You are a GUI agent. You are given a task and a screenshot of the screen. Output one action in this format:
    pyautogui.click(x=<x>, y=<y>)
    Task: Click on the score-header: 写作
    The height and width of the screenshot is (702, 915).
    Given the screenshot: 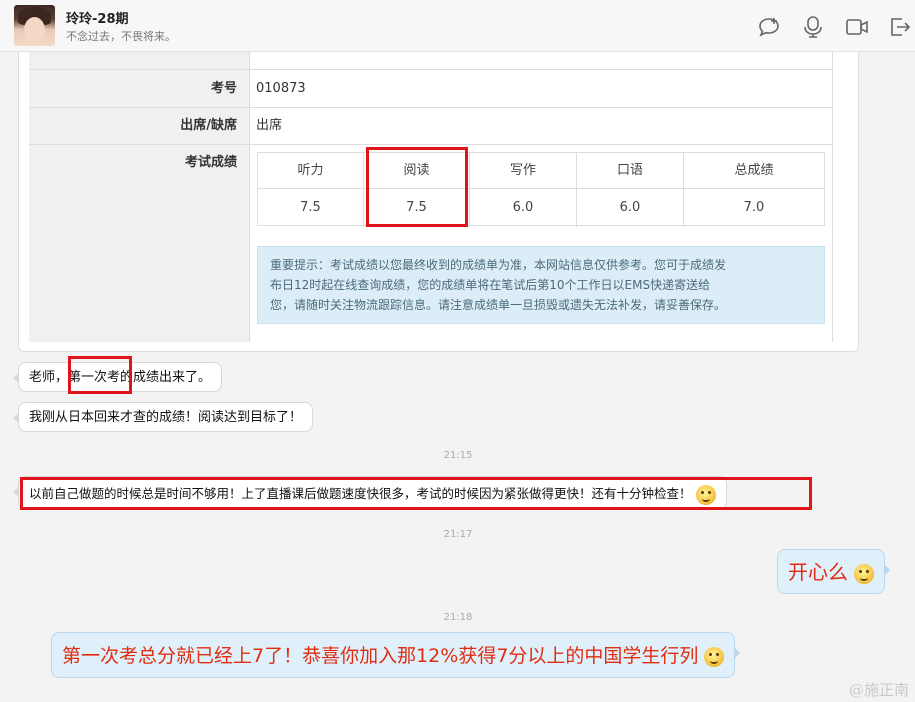 What is the action you would take?
    pyautogui.click(x=523, y=171)
    